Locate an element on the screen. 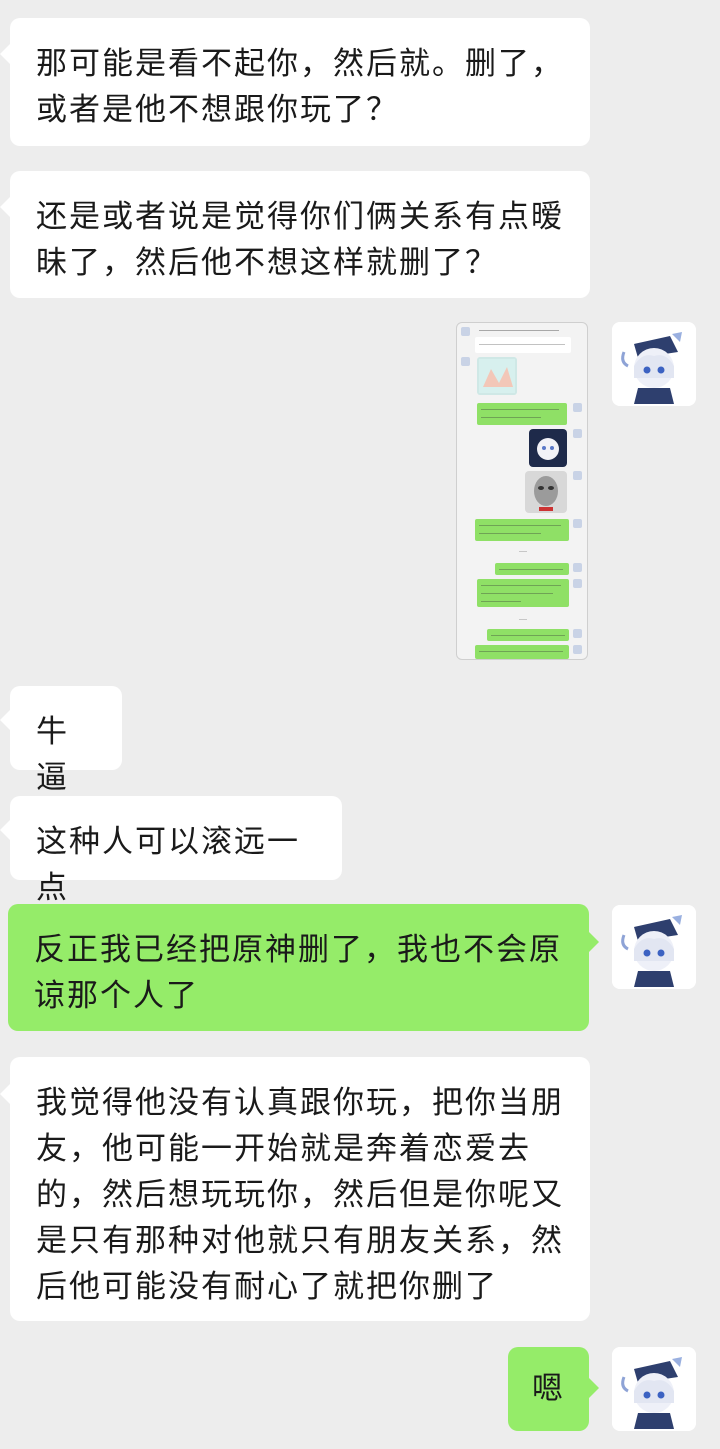 The image size is (720, 1449). message-text: 牛逼 is located at coordinates (52, 755).